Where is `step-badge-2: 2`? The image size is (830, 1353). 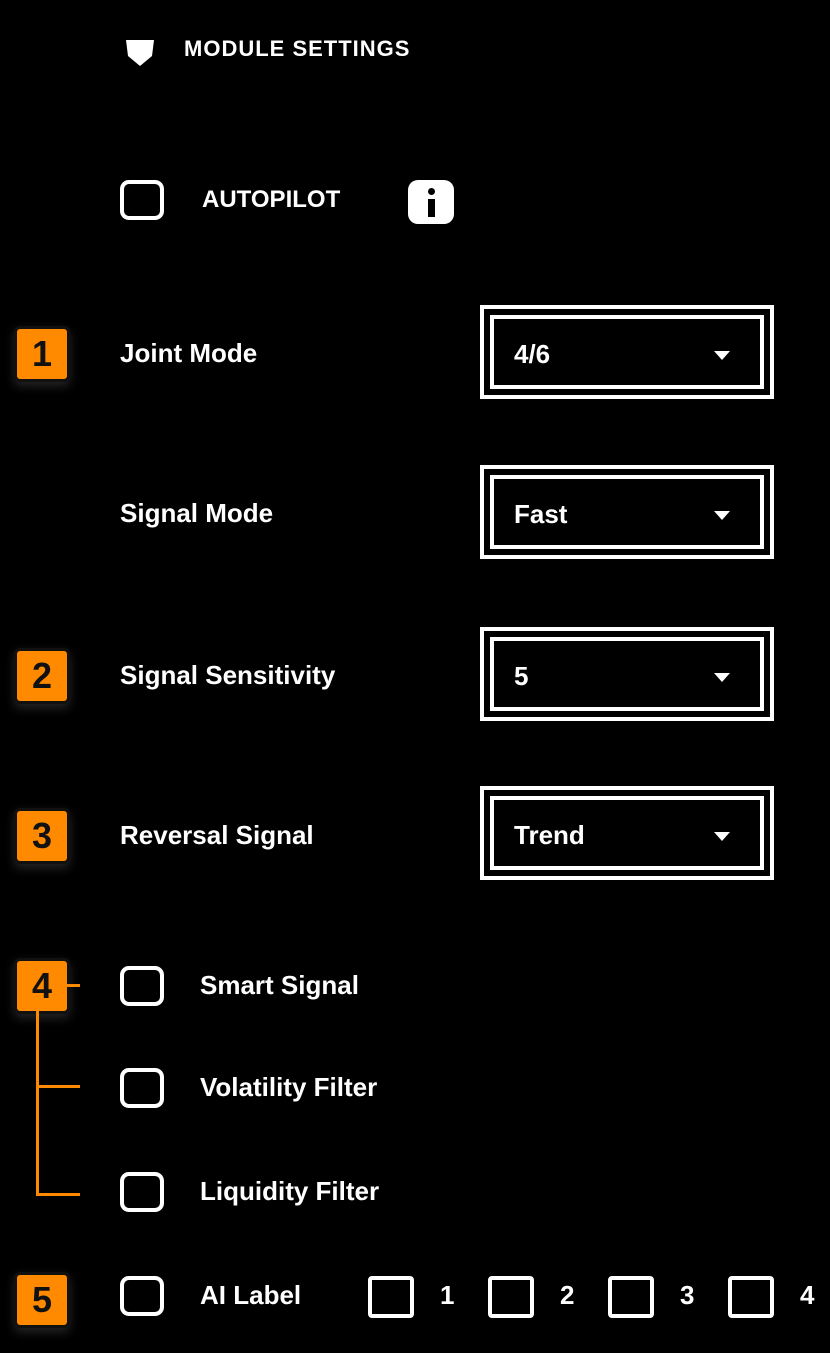 step-badge-2: 2 is located at coordinates (42, 676).